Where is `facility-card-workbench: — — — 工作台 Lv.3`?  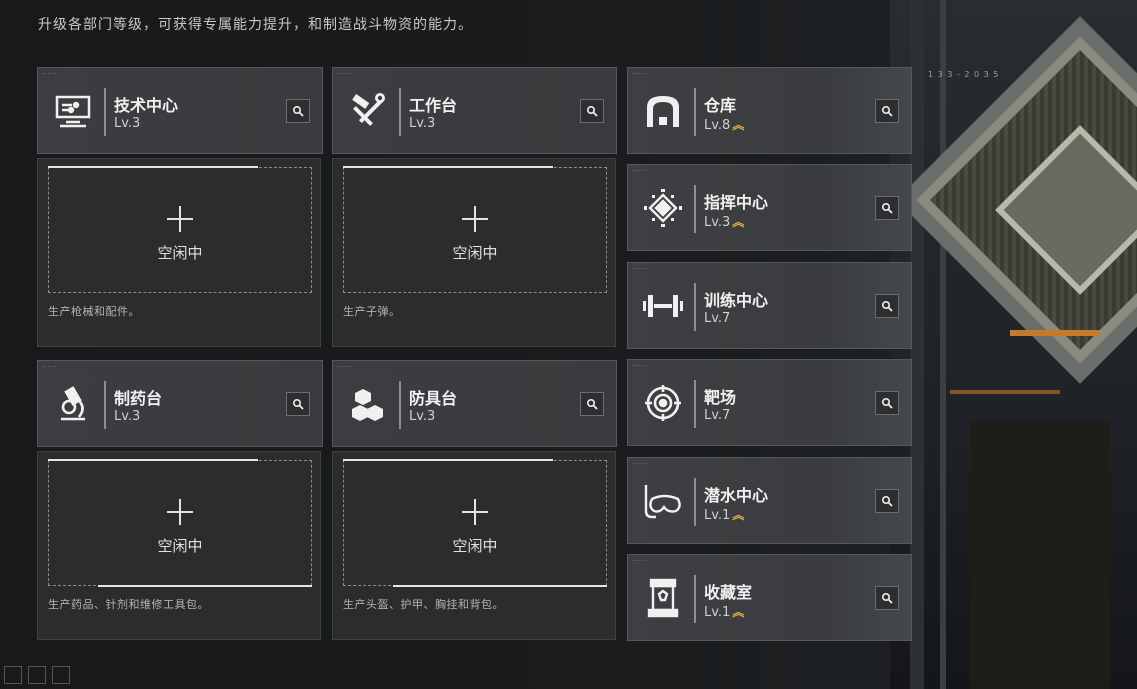 facility-card-workbench: — — — 工作台 Lv.3 is located at coordinates (474, 110).